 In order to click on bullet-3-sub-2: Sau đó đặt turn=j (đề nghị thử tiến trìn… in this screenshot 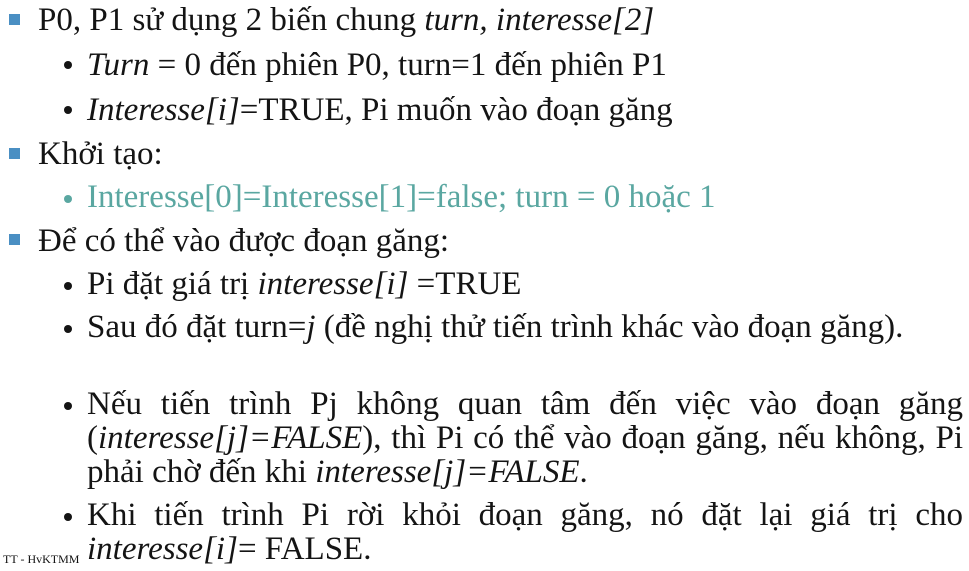, I will do `click(525, 327)`.